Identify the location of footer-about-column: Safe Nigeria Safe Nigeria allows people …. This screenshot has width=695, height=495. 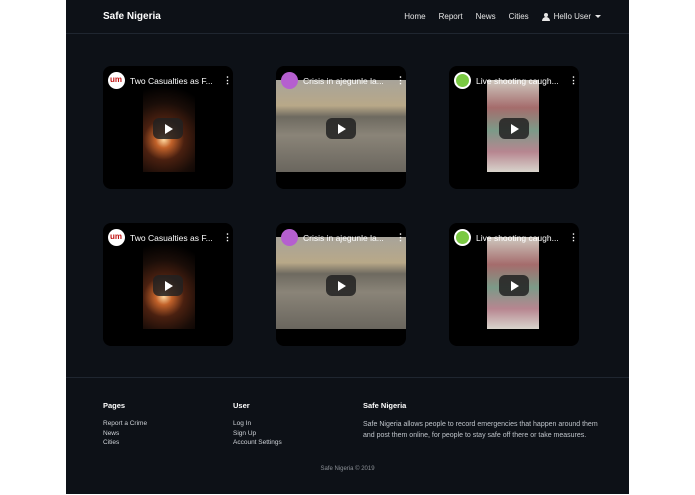
(485, 421).